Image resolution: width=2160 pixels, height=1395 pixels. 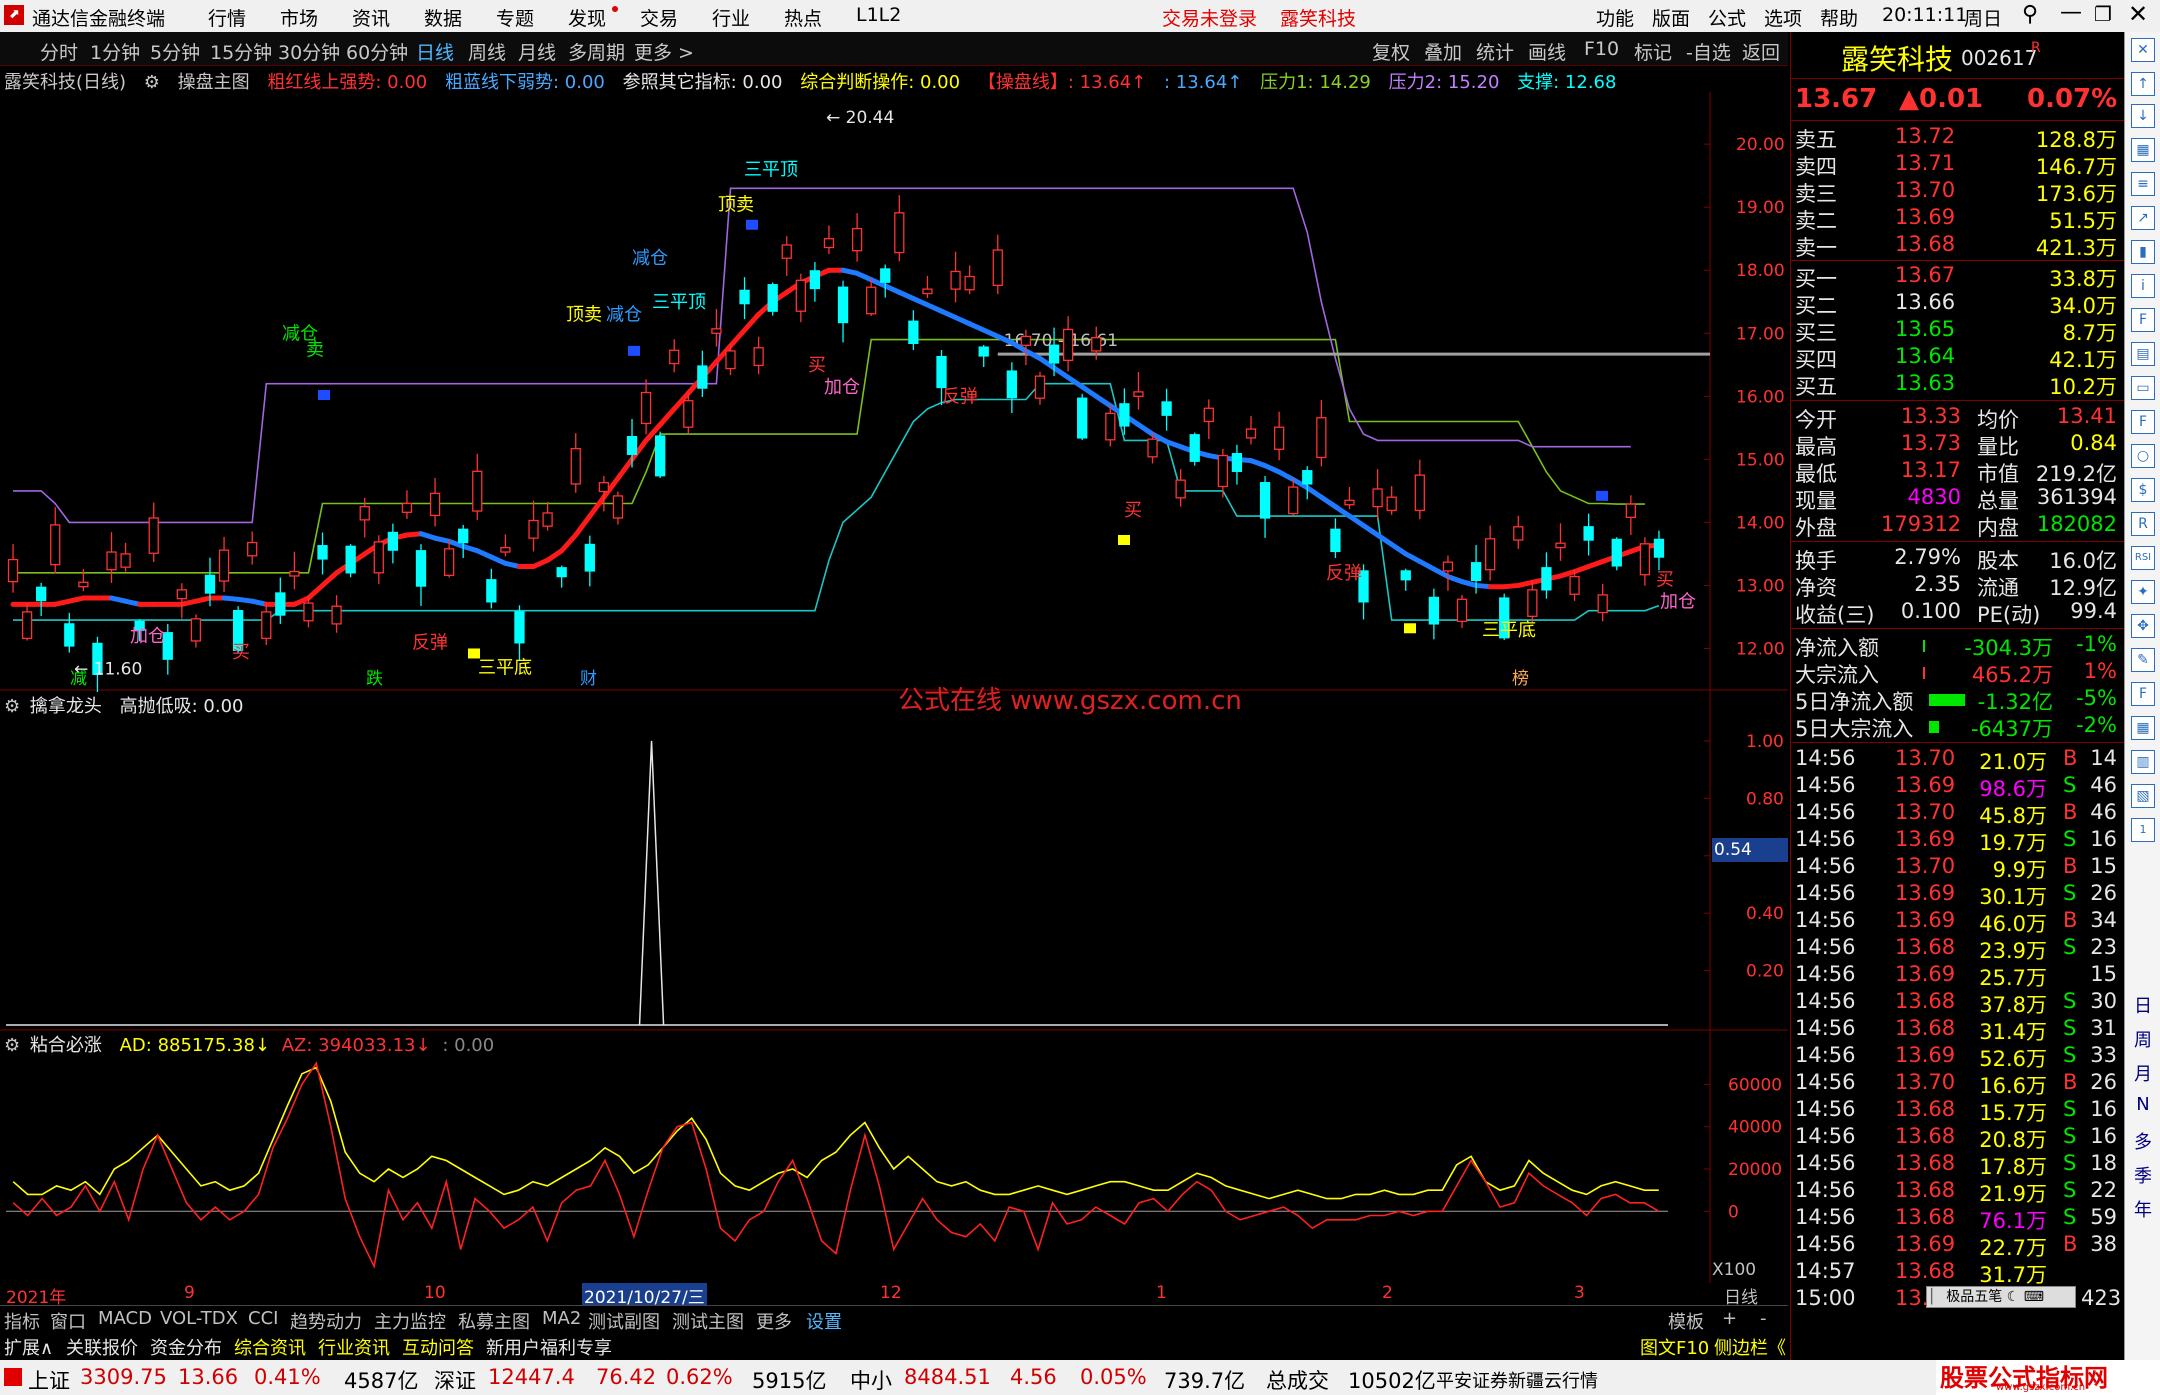 I want to click on action-f10: F10, so click(x=1601, y=49).